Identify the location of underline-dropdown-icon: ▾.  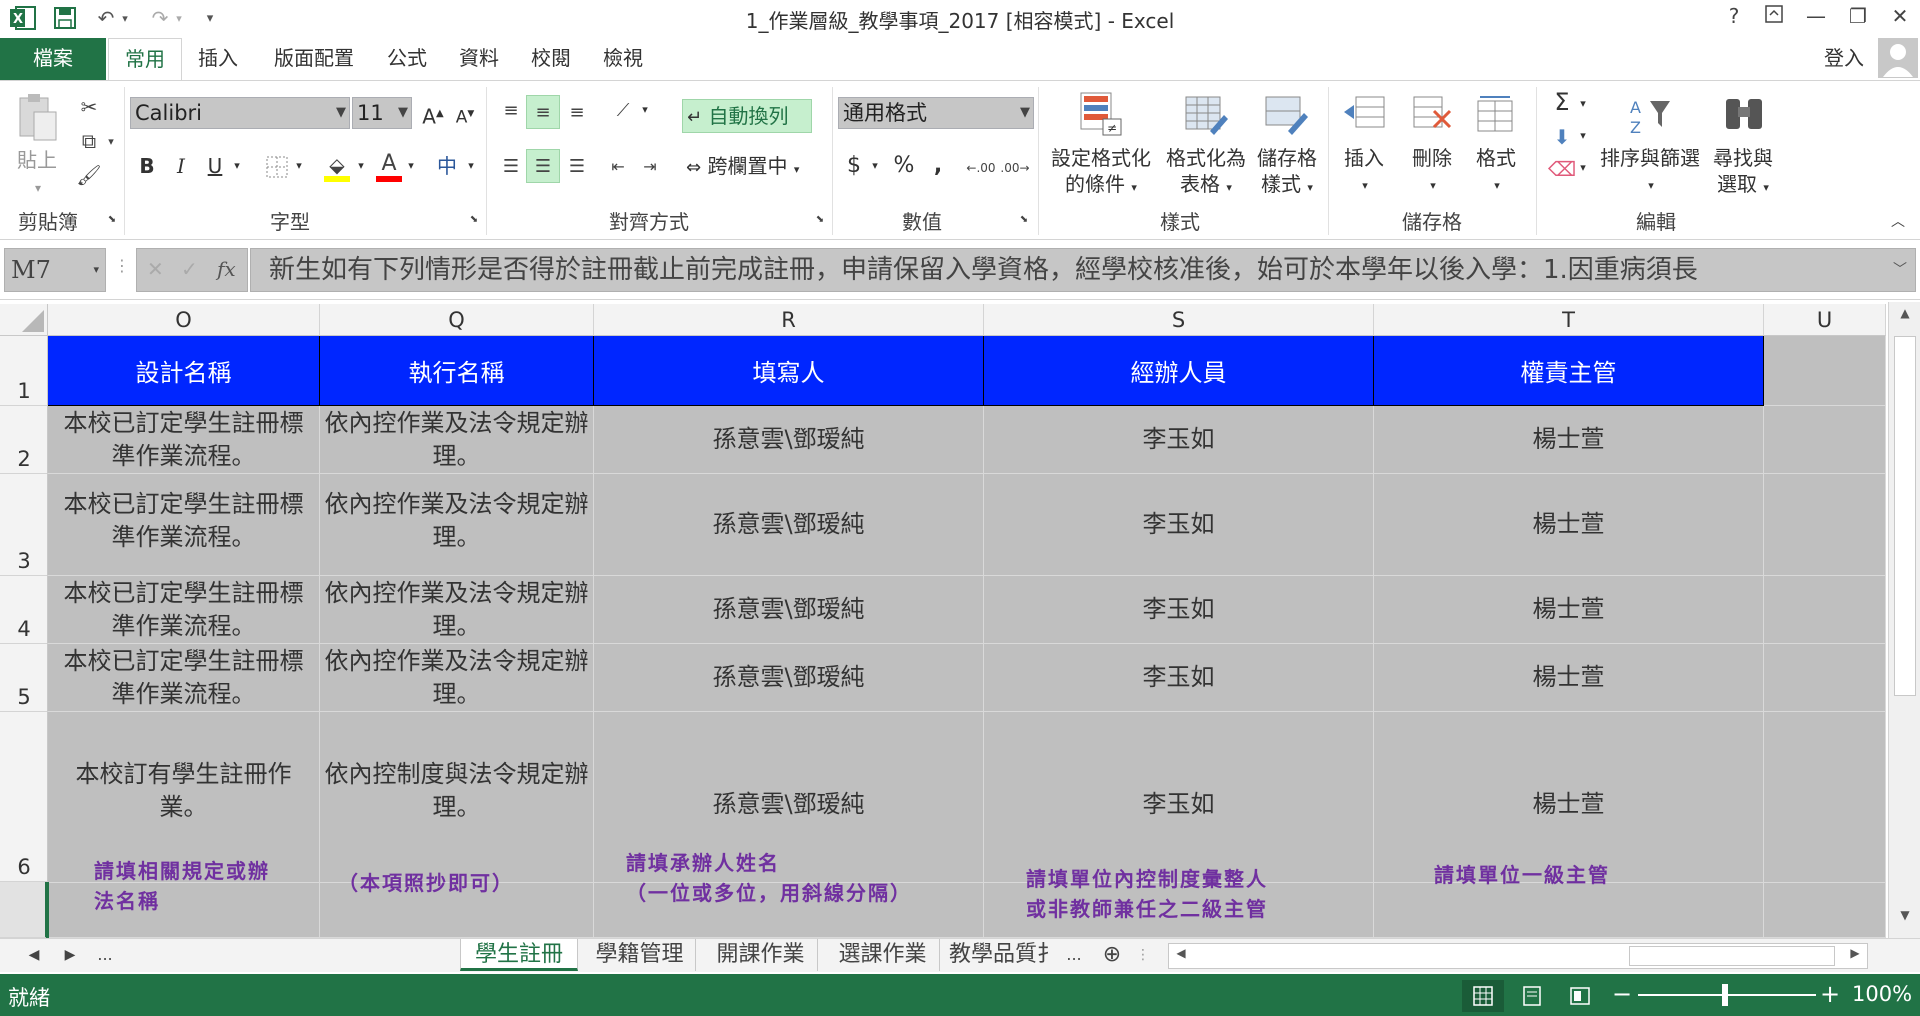
(237, 166).